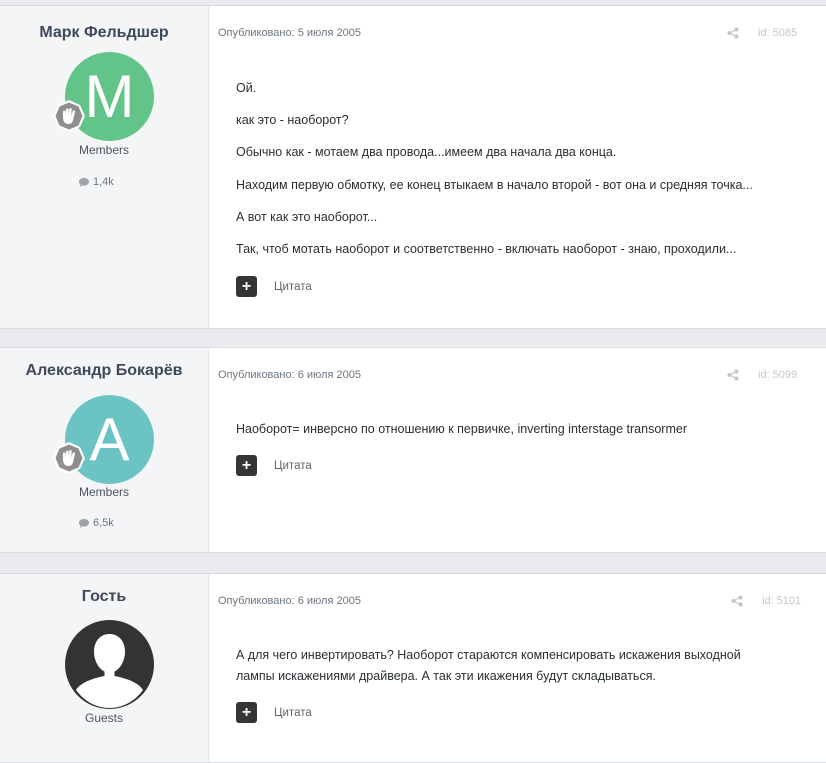 Image resolution: width=826 pixels, height=763 pixels. Describe the element at coordinates (104, 596) in the screenshot. I see `author-name: Гость` at that location.